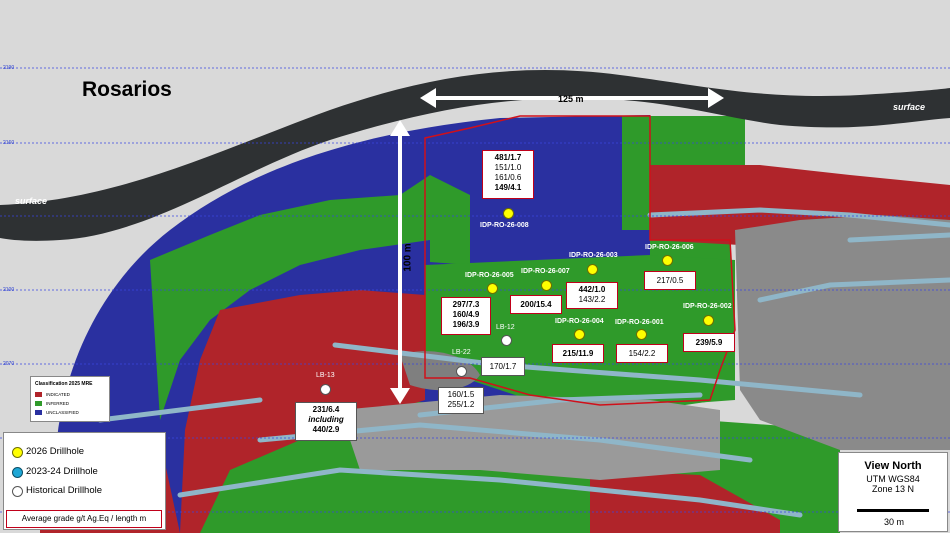  I want to click on intercept-box: 239/5.9, so click(709, 342).